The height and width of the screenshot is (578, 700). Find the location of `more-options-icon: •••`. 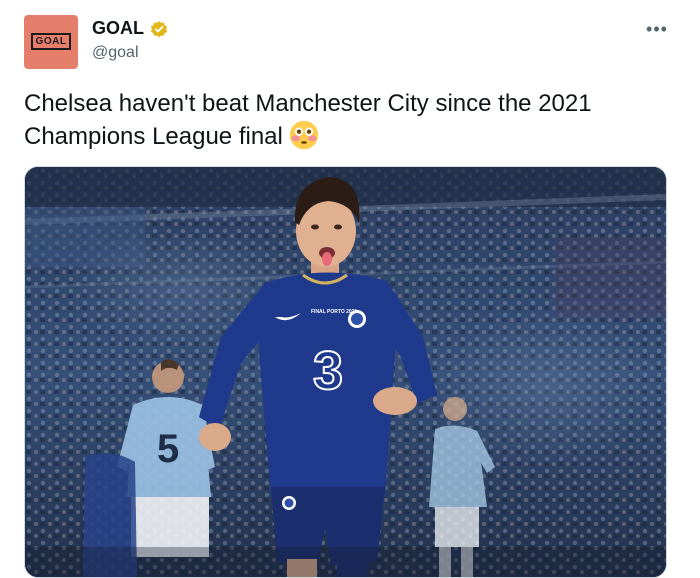

more-options-icon: ••• is located at coordinates (657, 29).